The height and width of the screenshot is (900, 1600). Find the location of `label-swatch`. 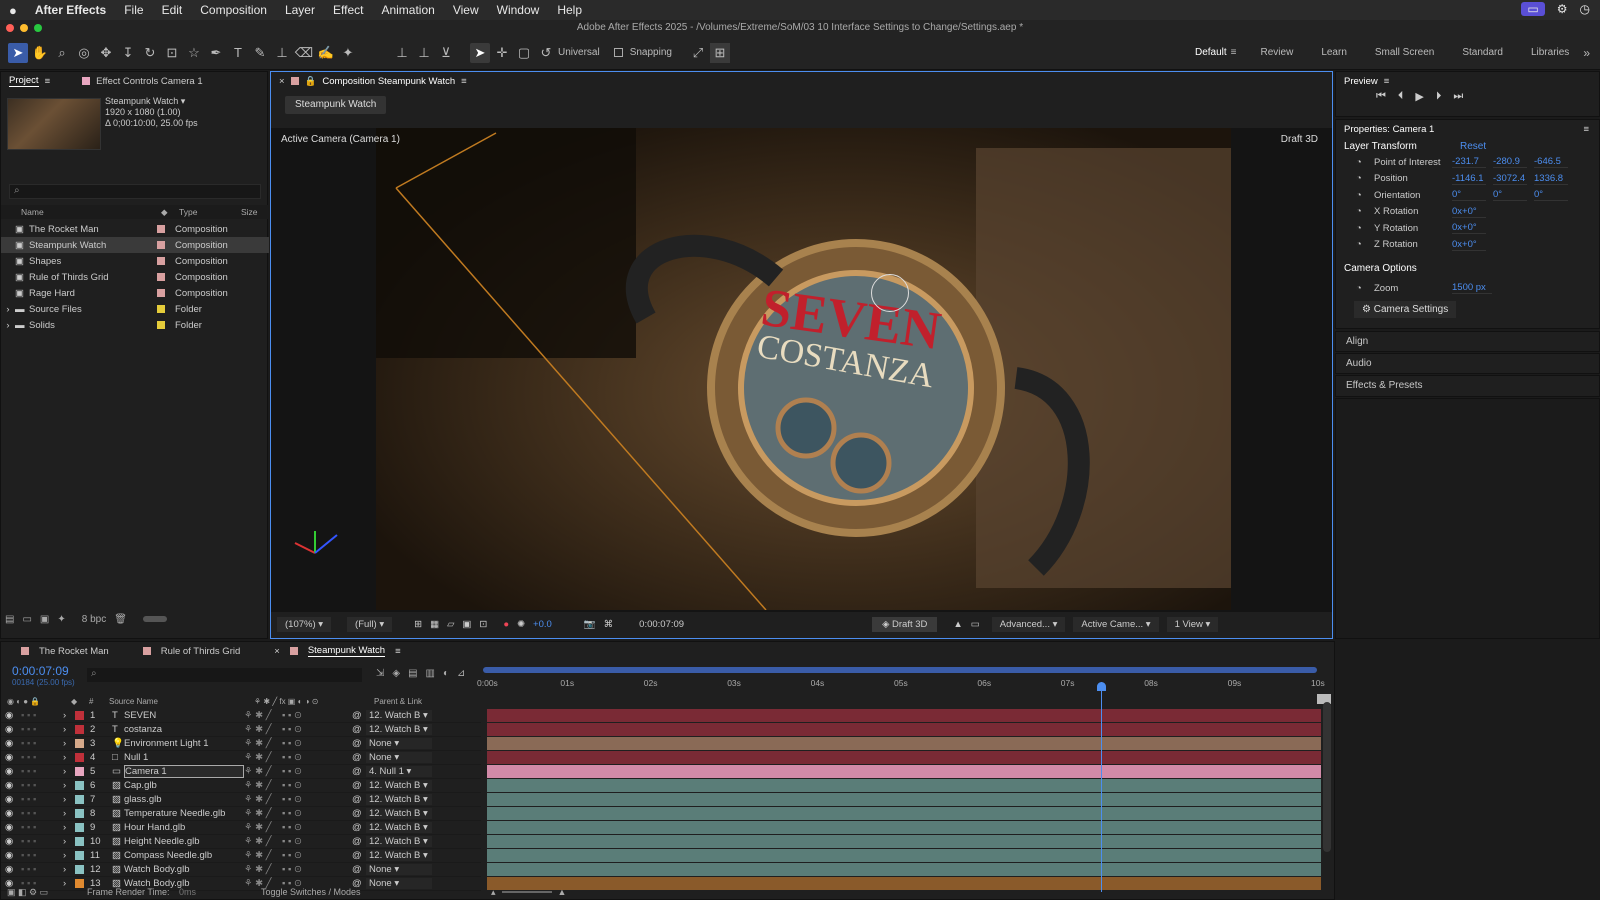

label-swatch is located at coordinates (161, 325).